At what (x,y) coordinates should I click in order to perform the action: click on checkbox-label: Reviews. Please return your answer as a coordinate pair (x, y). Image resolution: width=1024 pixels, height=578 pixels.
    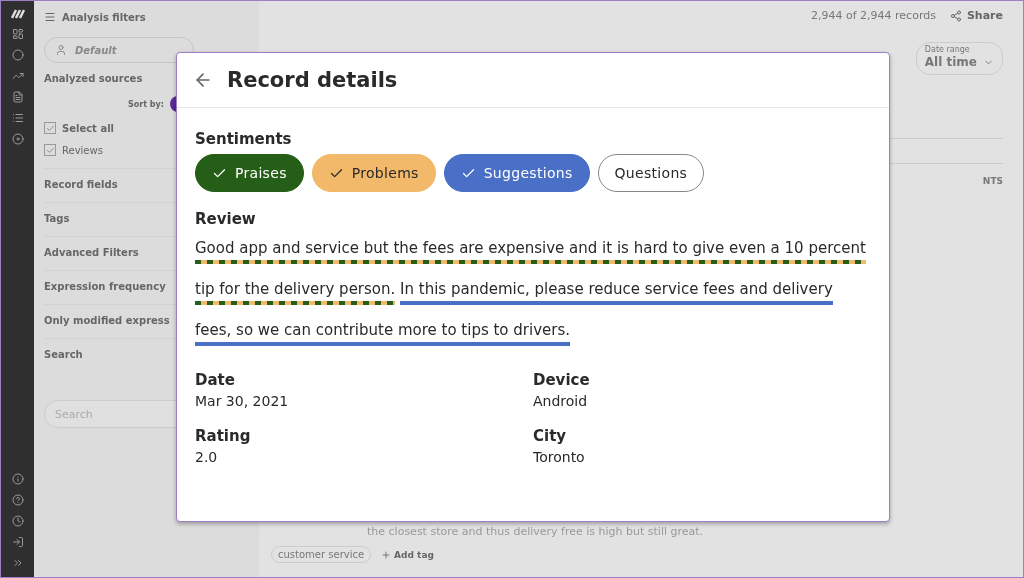
    Looking at the image, I should click on (82, 150).